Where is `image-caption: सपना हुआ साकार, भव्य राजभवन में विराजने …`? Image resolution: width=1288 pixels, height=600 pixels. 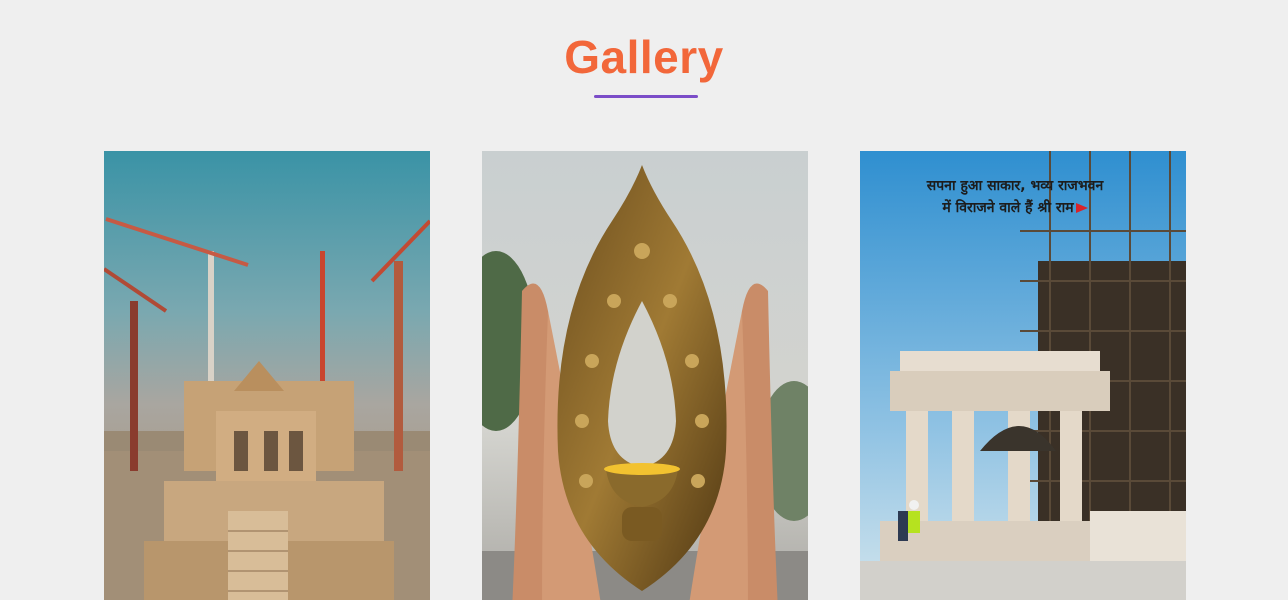
image-caption: सपना हुआ साकार, भव्य राजभवन में विराजने … is located at coordinates (1015, 197).